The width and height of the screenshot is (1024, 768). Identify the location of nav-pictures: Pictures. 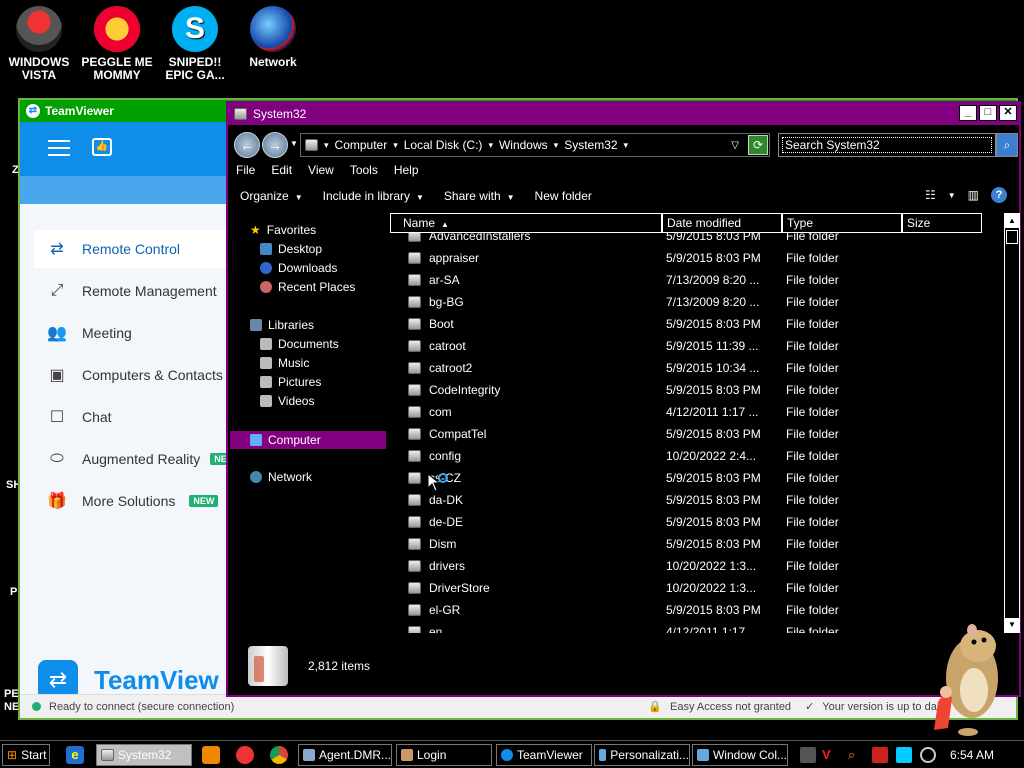
(290, 382).